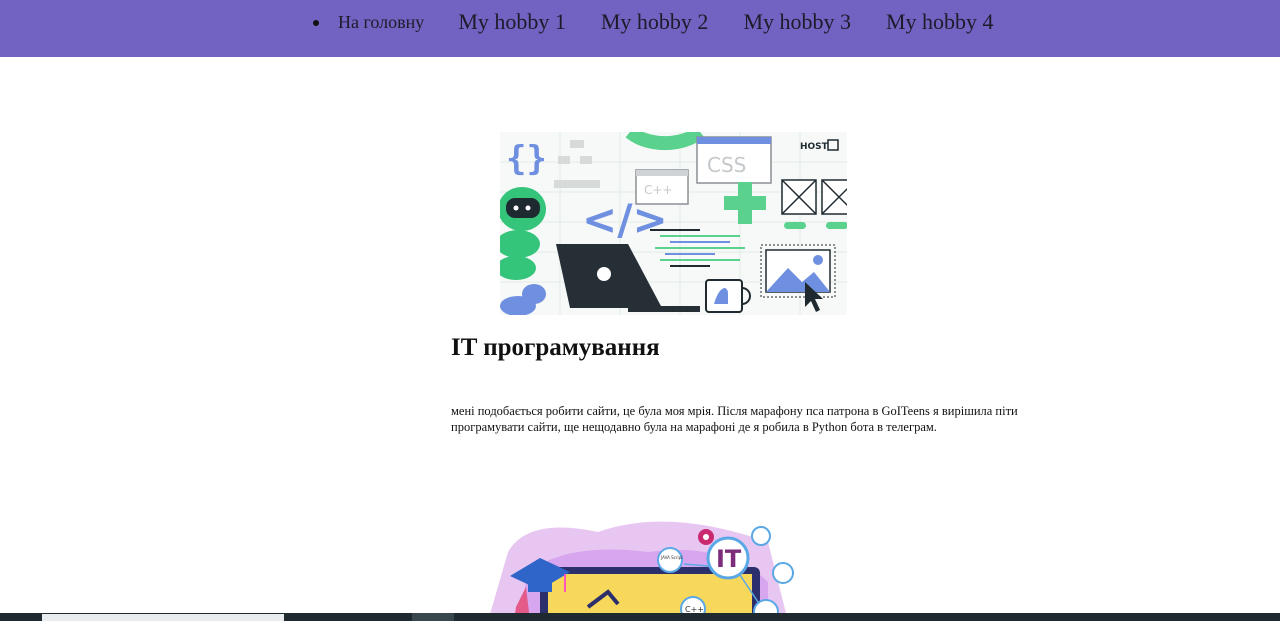  I want to click on nav-hobby-2-link: My hobby 2, so click(655, 21).